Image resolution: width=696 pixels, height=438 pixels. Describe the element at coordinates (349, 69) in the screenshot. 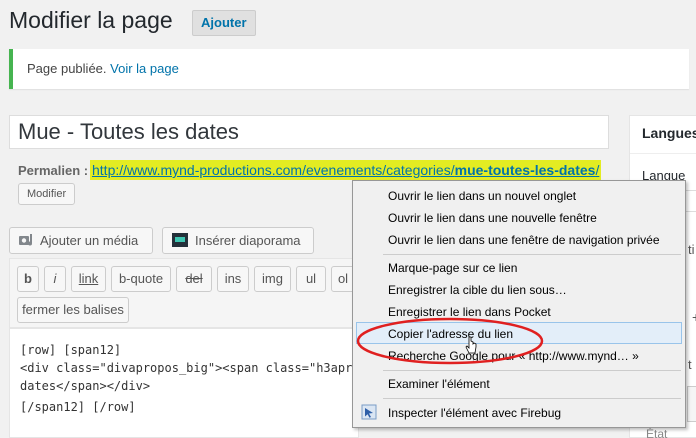

I see `published-notice: Page publiée. Voir la page` at that location.